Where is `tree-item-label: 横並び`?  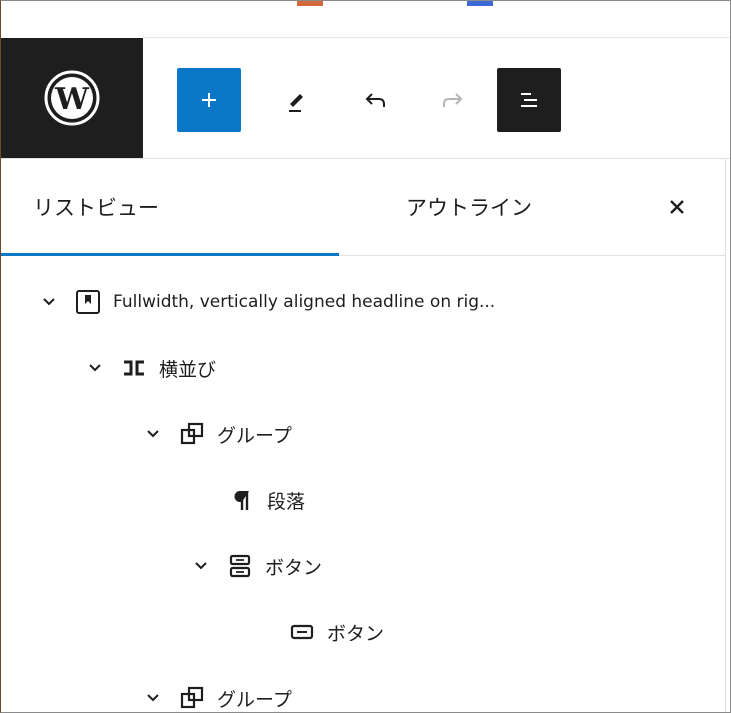 tree-item-label: 横並び is located at coordinates (188, 369).